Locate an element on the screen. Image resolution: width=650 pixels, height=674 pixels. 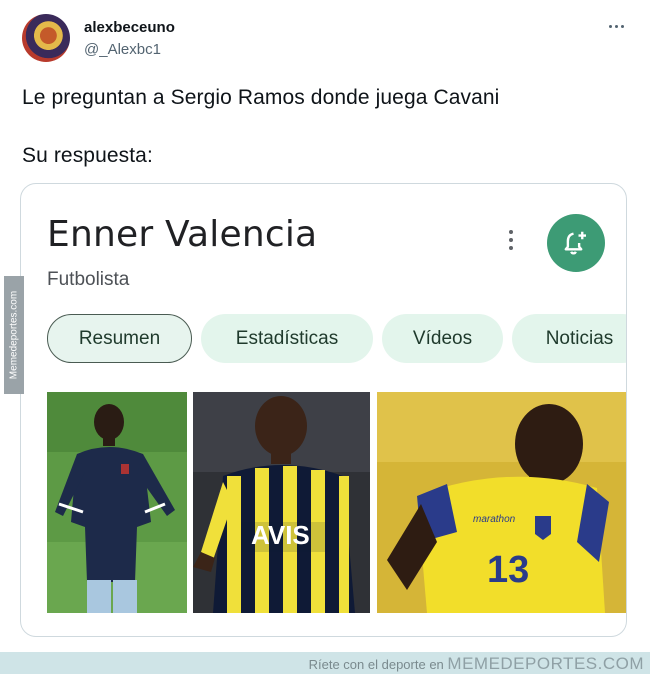
side-watermark-text: Memedeportes.com is located at coordinates (14, 335).